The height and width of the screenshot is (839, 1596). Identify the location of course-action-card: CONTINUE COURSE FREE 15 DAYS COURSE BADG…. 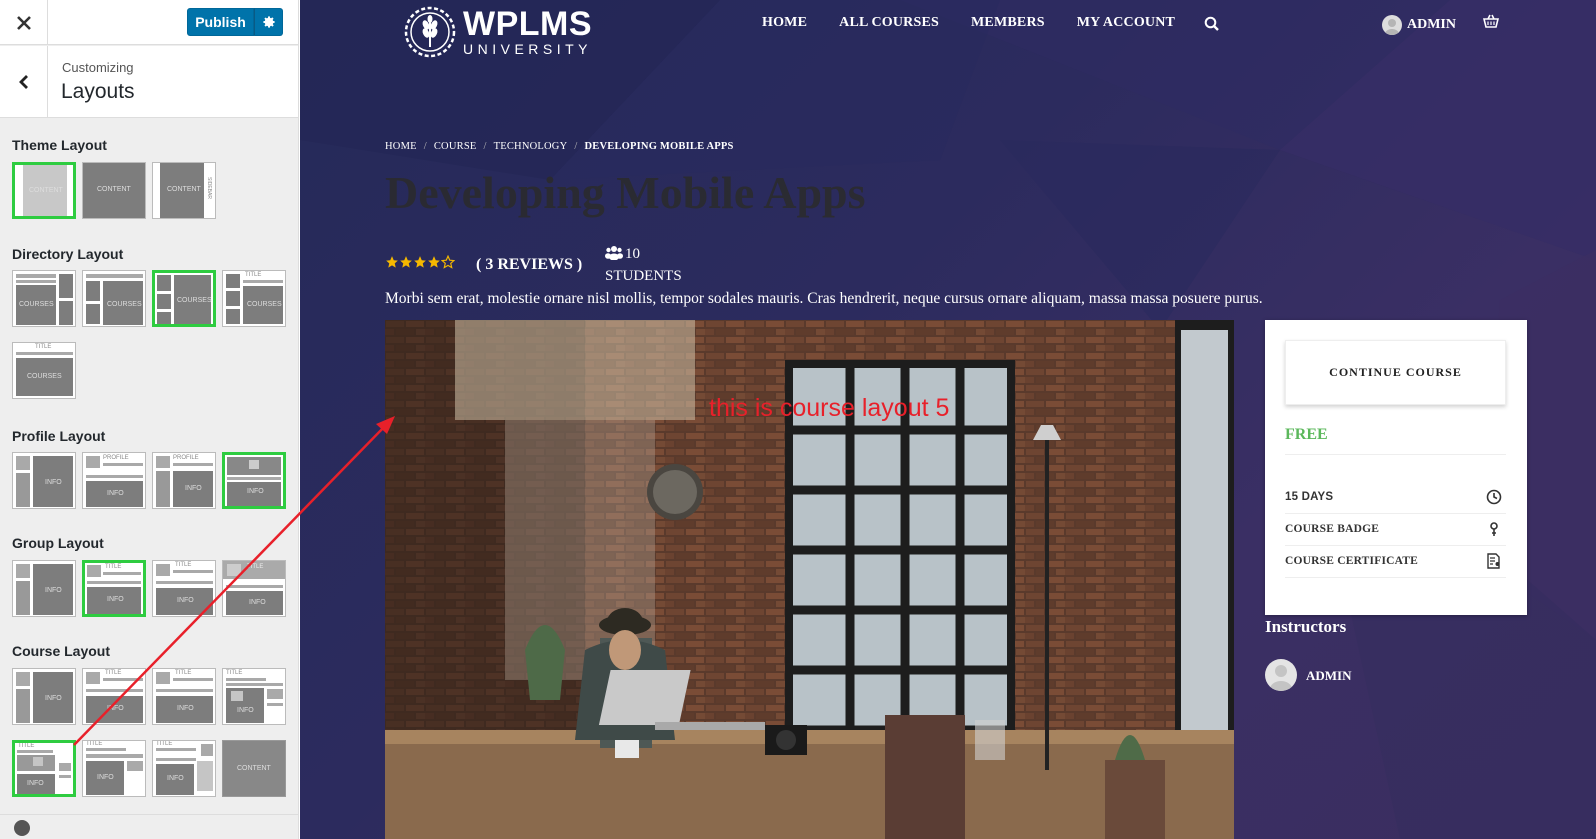
(1396, 467).